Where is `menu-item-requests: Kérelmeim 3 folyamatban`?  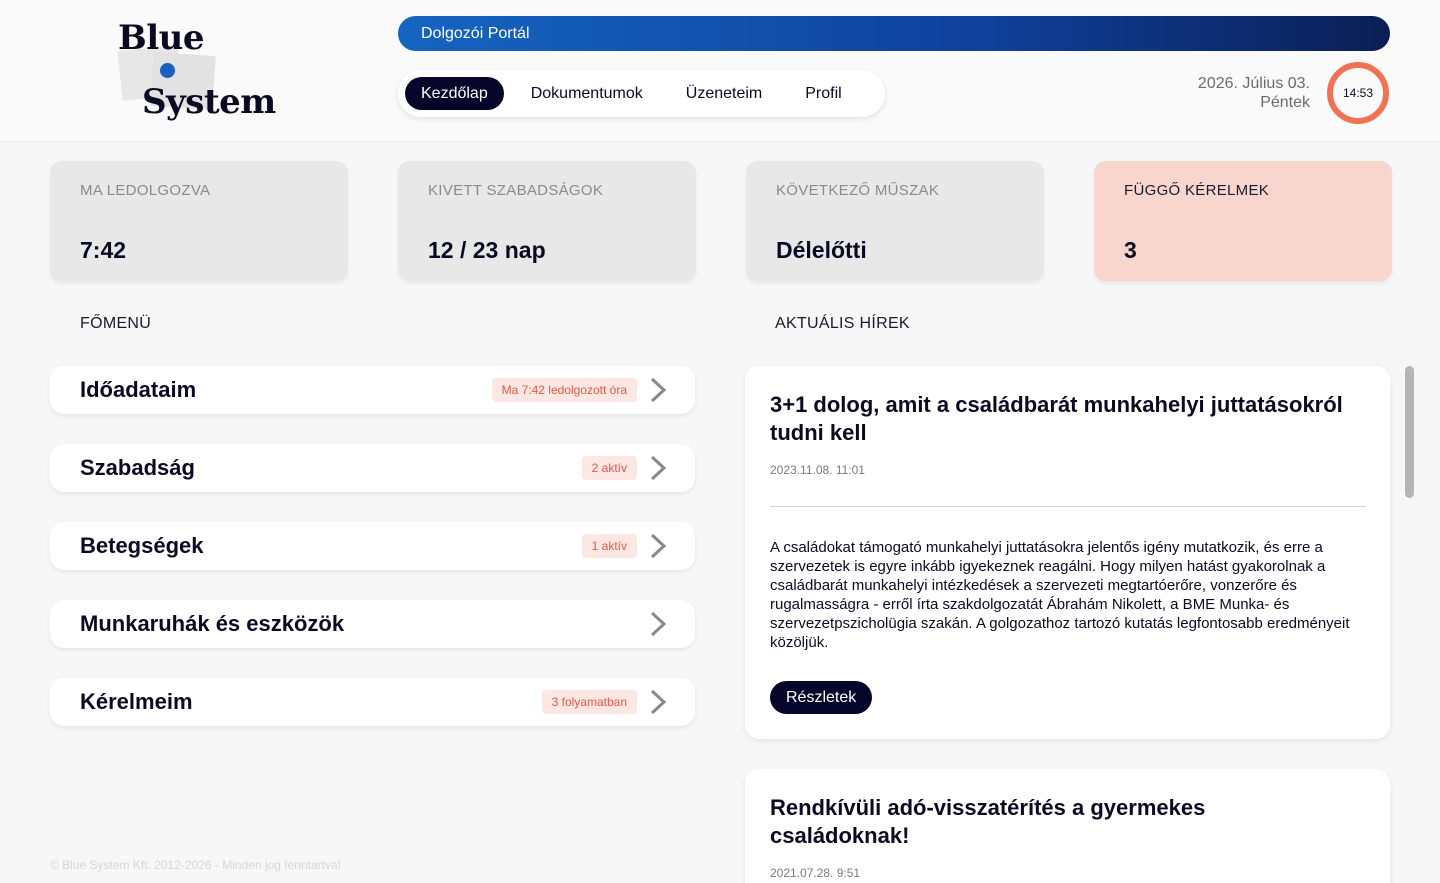
menu-item-requests: Kérelmeim 3 folyamatban is located at coordinates (372, 702).